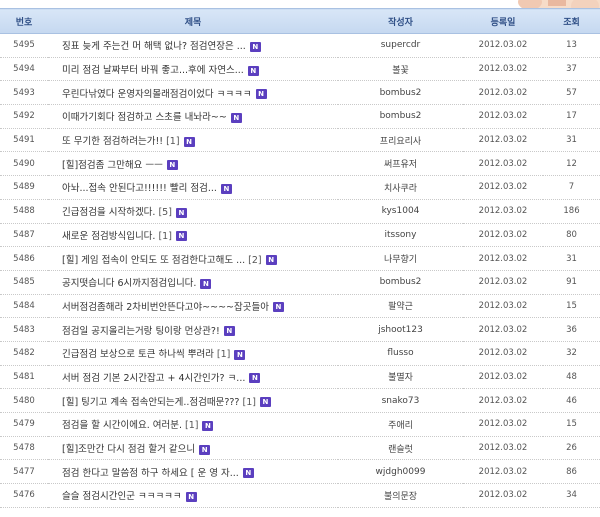 Image resolution: width=600 pixels, height=517 pixels. I want to click on post-views: 37, so click(571, 69).